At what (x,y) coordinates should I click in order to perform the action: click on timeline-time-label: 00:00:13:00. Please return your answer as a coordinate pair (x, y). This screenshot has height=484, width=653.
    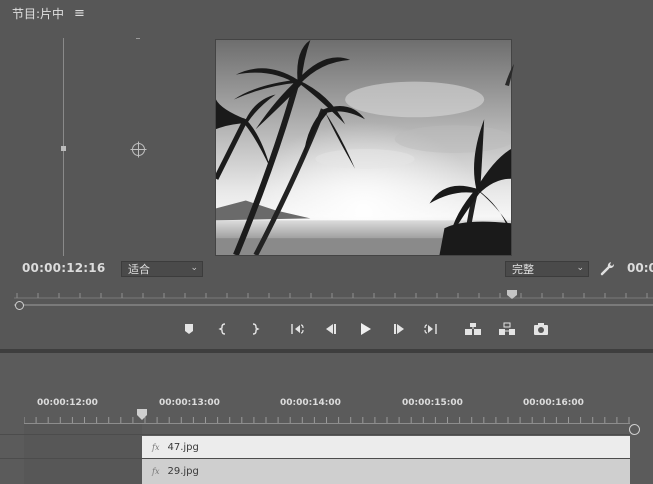
    Looking at the image, I should click on (189, 403).